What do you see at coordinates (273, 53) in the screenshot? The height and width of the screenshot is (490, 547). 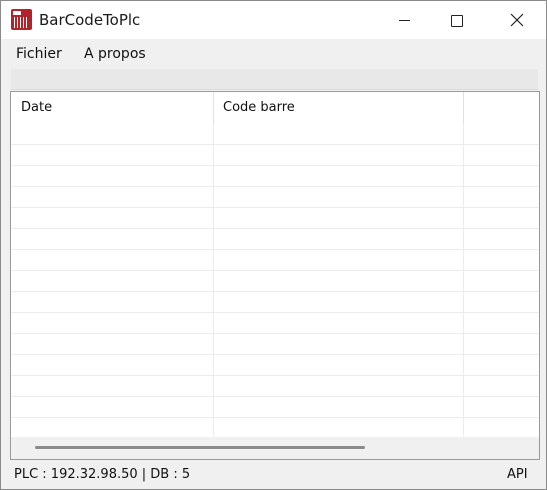 I see `menu-bar: Fichier A propos` at bounding box center [273, 53].